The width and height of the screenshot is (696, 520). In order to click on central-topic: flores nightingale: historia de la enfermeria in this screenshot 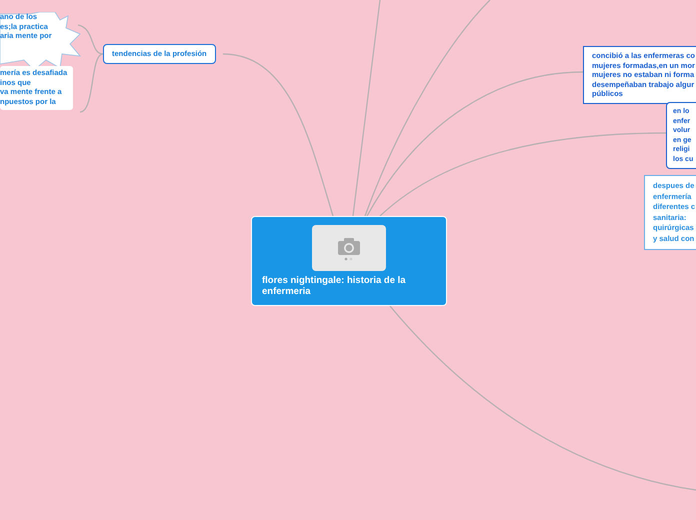, I will do `click(349, 261)`.